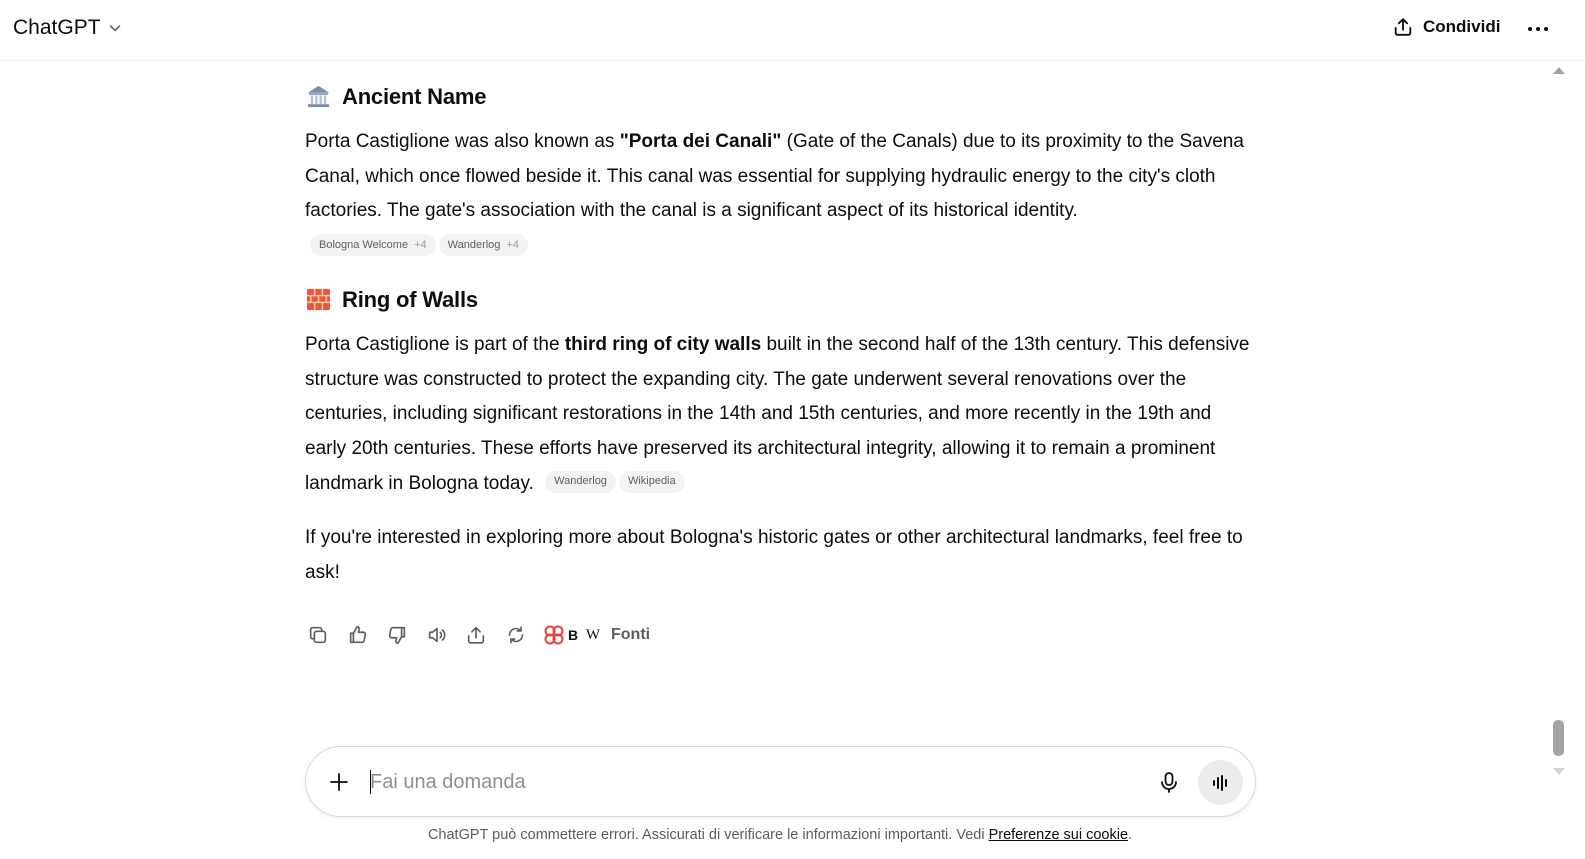 The image size is (1585, 859). I want to click on citation-label: Wikipedia, so click(651, 481).